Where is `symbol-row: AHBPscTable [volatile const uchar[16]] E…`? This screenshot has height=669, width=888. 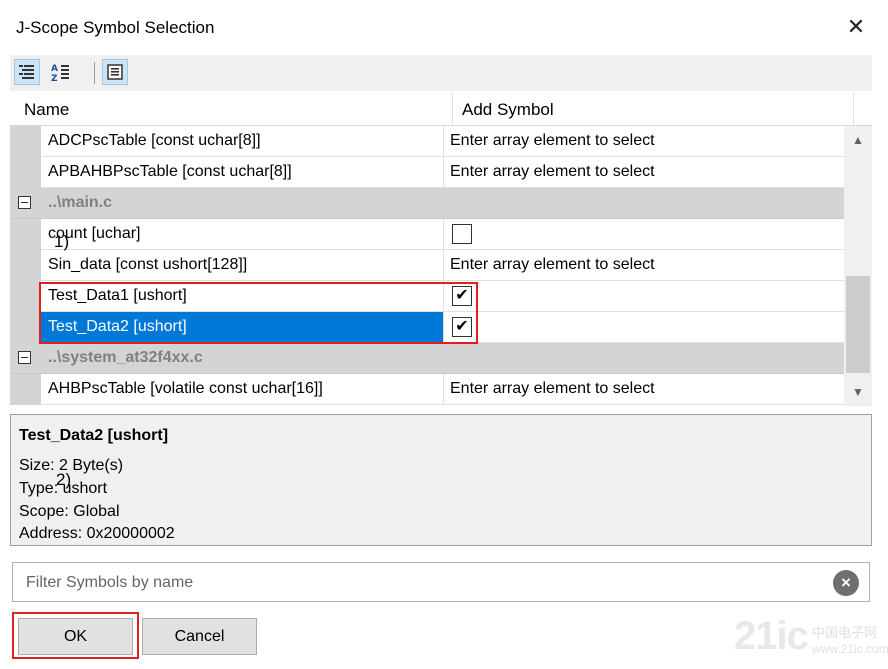 symbol-row: AHBPscTable [volatile const uchar[16]] E… is located at coordinates (427, 389).